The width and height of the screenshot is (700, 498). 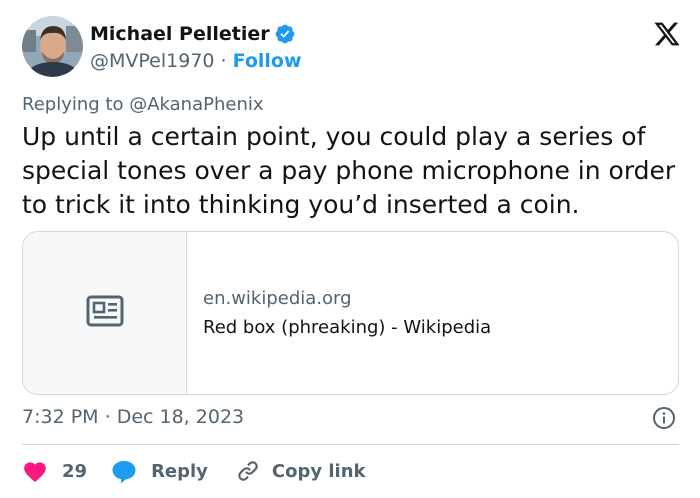 What do you see at coordinates (152, 61) in the screenshot?
I see `author-handle: @MVPel1970` at bounding box center [152, 61].